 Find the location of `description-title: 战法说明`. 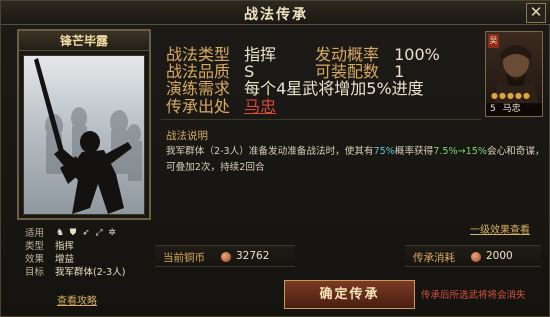

description-title: 战法说明 is located at coordinates (187, 136).